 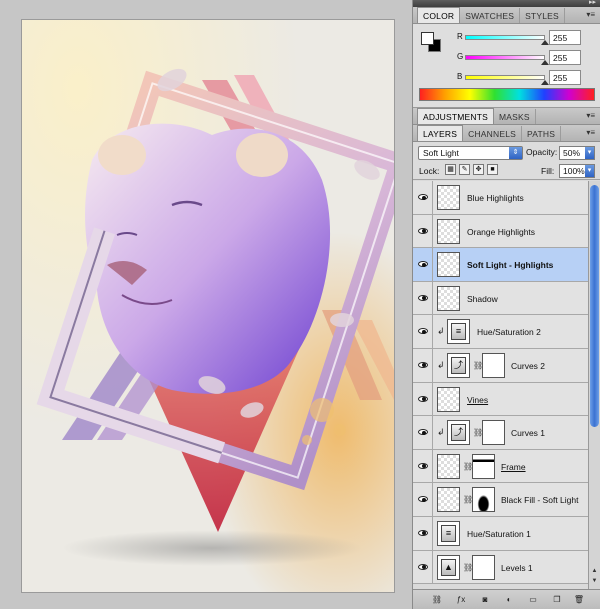 I want to click on layer-row: ↲ ⤴ ⛓ Curves 2, so click(x=501, y=365).